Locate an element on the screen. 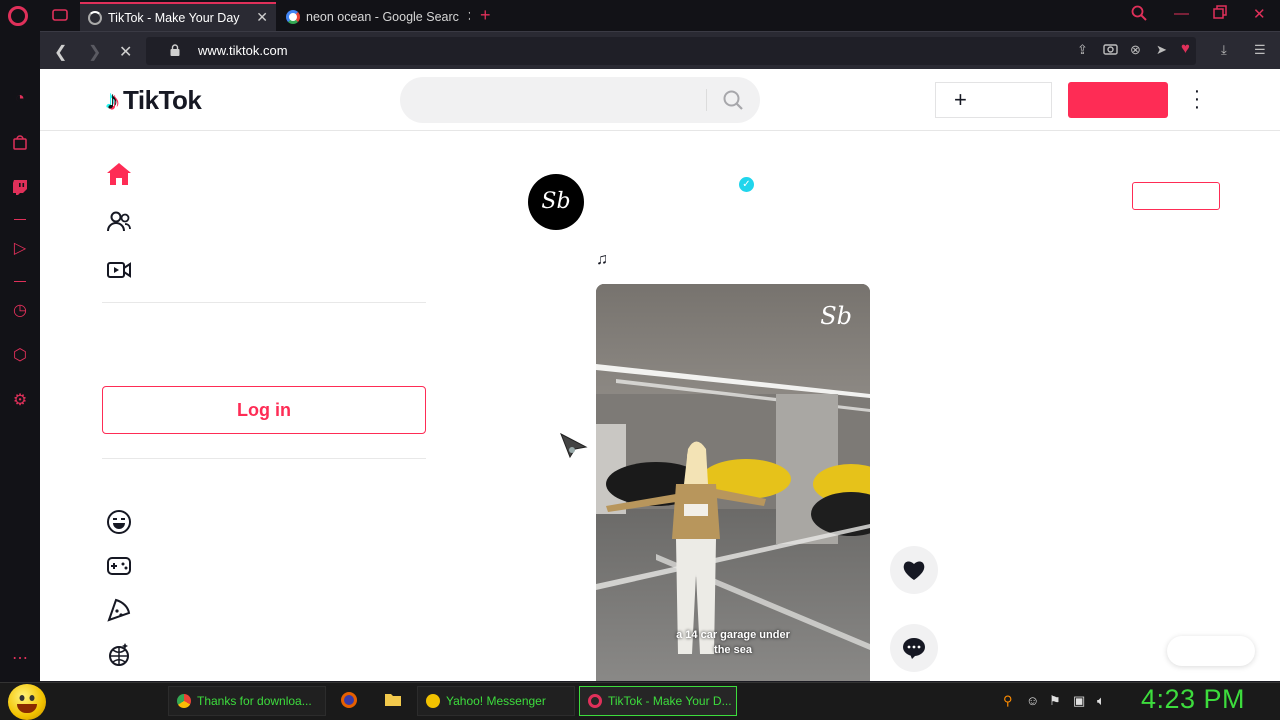 This screenshot has height=720, width=1280. heart-icon is located at coordinates (914, 570).